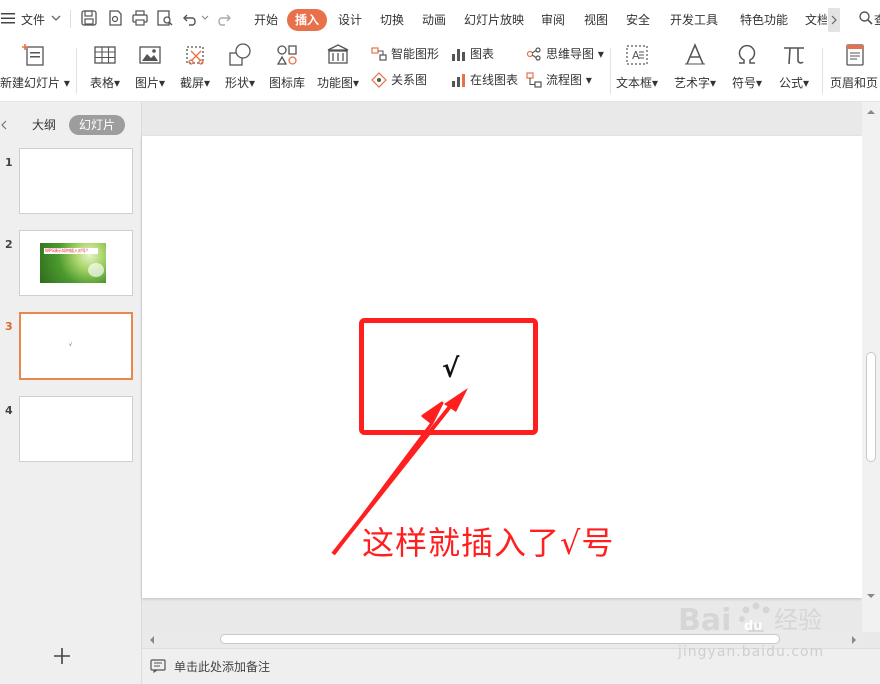 The image size is (880, 684). Describe the element at coordinates (695, 55) in the screenshot. I see `wordart-icon` at that location.